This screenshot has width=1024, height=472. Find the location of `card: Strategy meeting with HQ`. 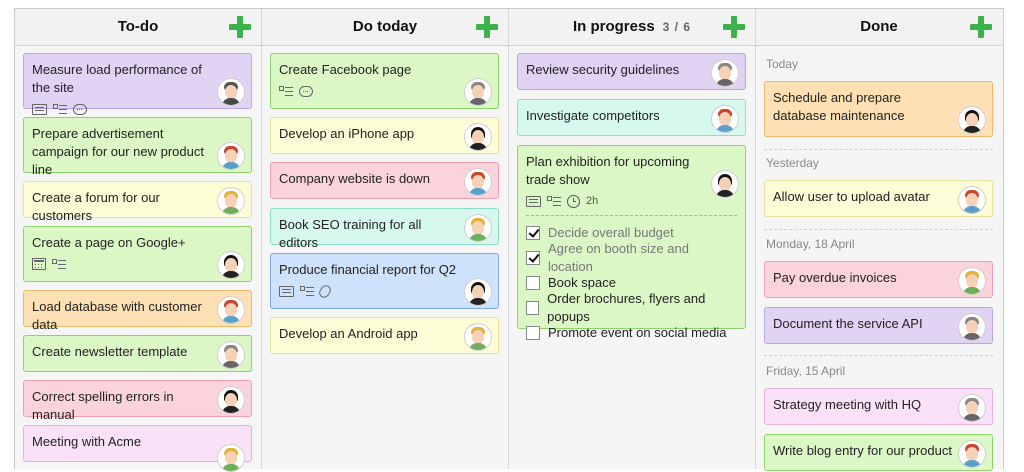

card: Strategy meeting with HQ is located at coordinates (878, 406).